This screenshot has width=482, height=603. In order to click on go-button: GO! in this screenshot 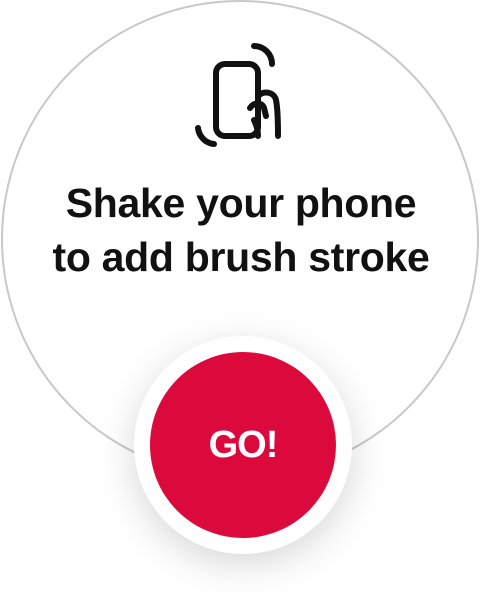, I will do `click(243, 445)`.